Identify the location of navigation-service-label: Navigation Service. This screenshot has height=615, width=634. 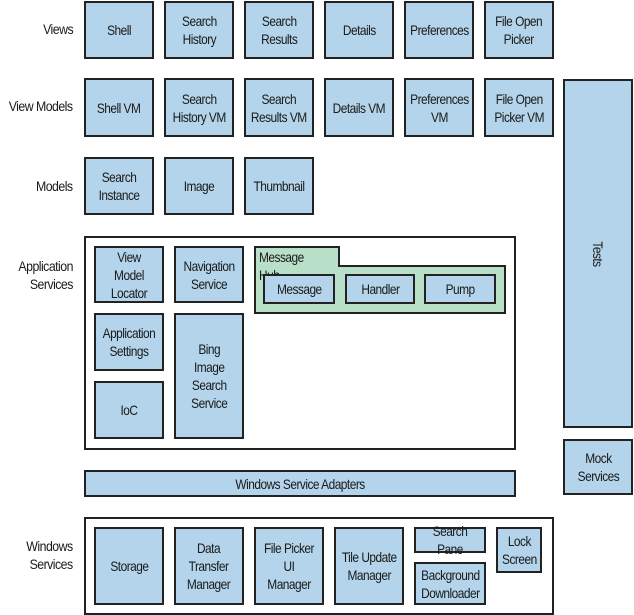
(209, 274).